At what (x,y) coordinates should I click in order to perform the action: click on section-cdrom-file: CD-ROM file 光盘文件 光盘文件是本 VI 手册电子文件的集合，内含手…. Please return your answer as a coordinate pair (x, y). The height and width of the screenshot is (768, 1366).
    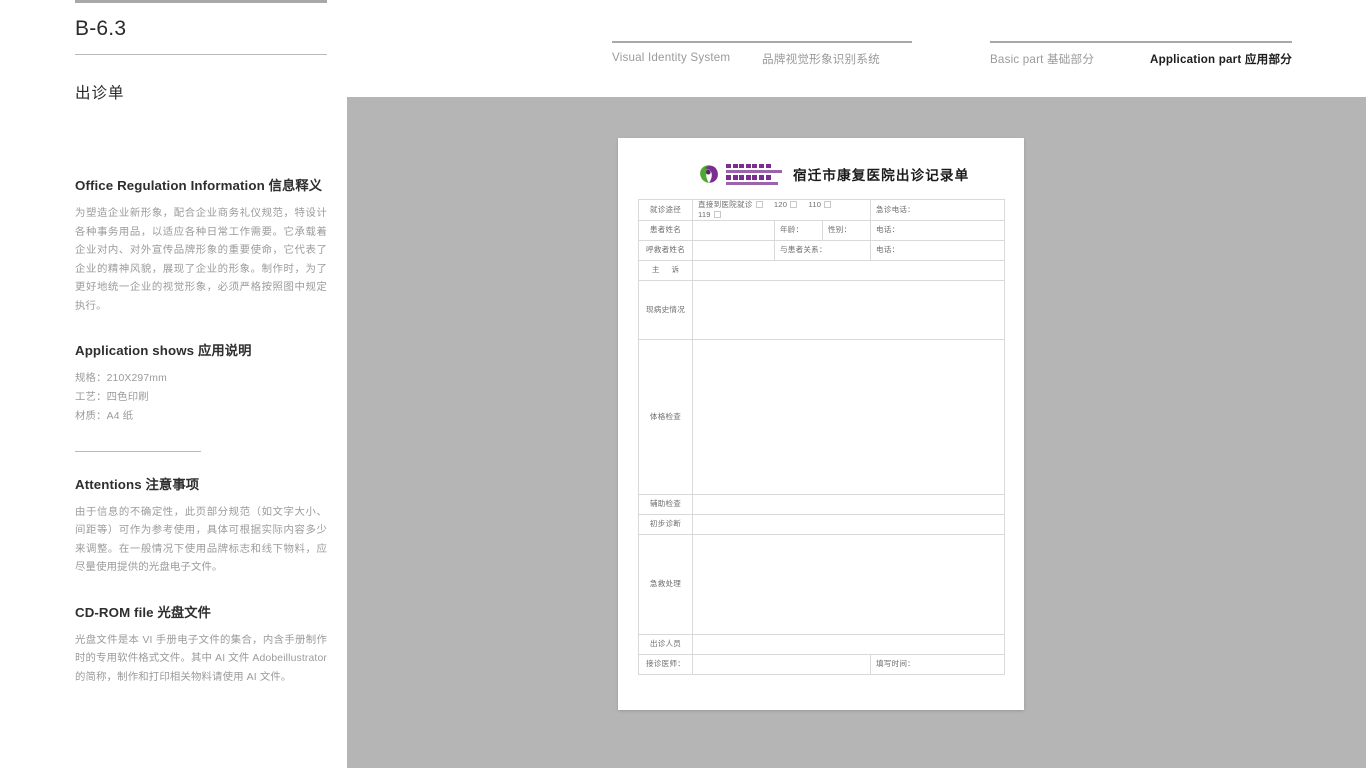
    Looking at the image, I should click on (201, 645).